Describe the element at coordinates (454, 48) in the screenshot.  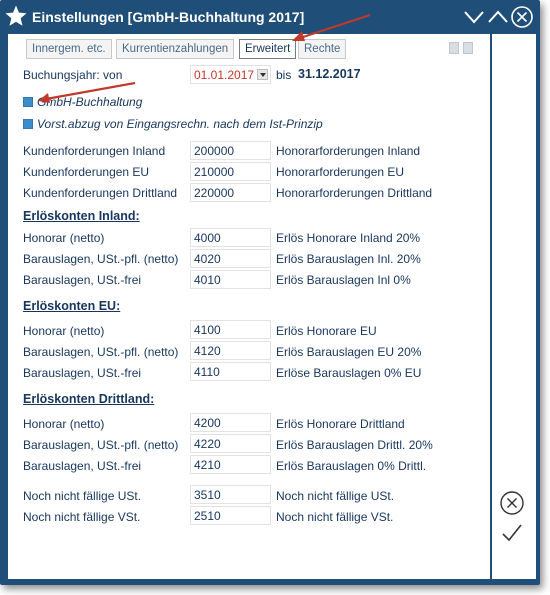
I see `tab-scroll-left` at that location.